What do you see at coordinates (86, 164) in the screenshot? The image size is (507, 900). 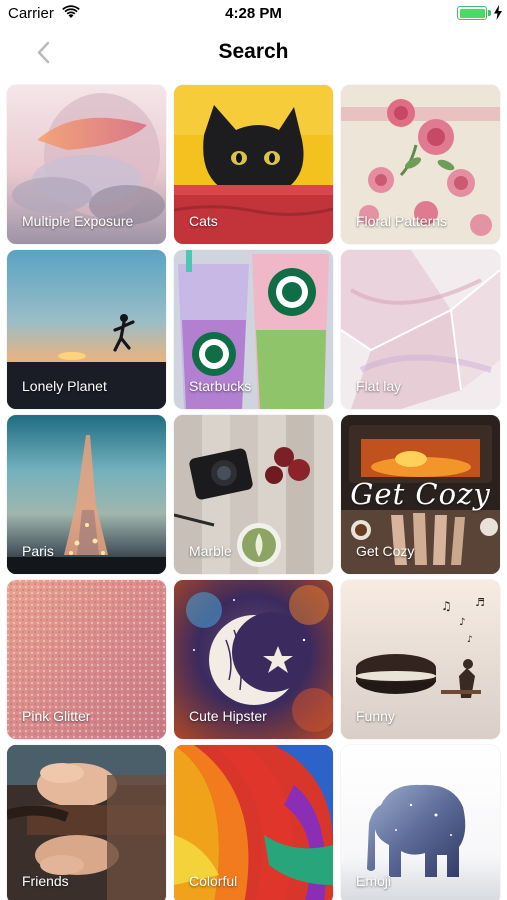 I see `category-tile-multiple-exposure: Multiple Exposure` at bounding box center [86, 164].